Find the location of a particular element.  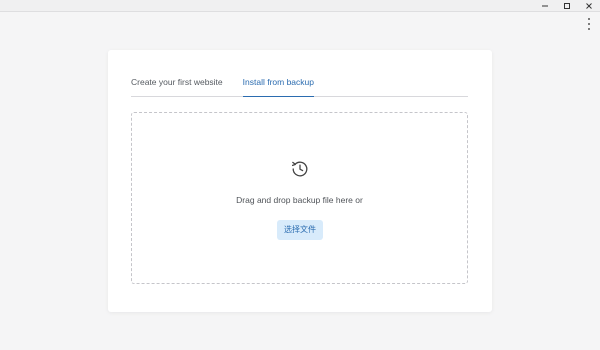

choose-file-button: 选择文件 is located at coordinates (300, 230).